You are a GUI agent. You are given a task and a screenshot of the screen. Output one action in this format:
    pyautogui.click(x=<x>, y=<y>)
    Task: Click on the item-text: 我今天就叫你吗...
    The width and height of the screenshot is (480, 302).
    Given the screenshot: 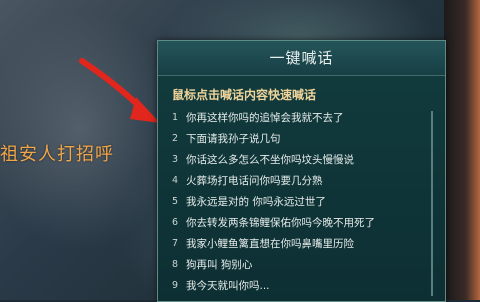 What is the action you would take?
    pyautogui.click(x=228, y=286)
    